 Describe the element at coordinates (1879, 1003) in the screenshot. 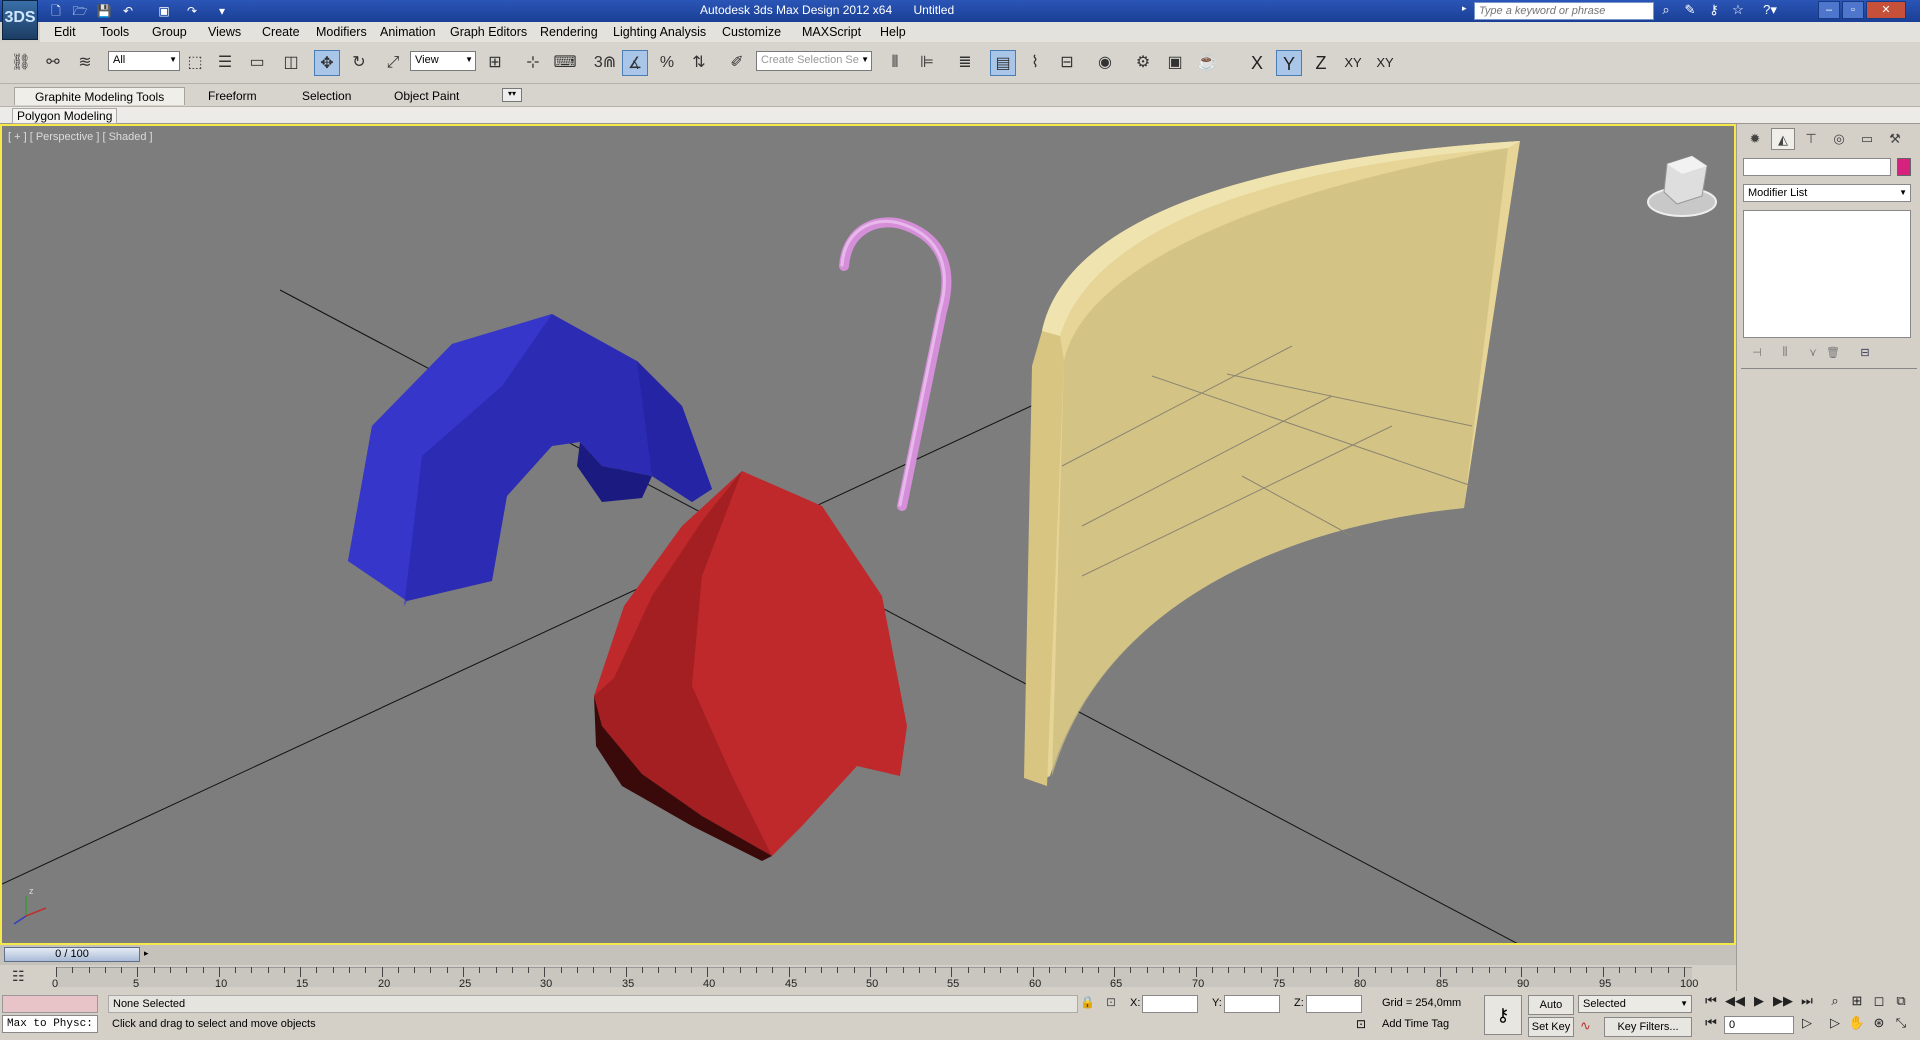

I see `zoom-extents-icon: ◻` at that location.